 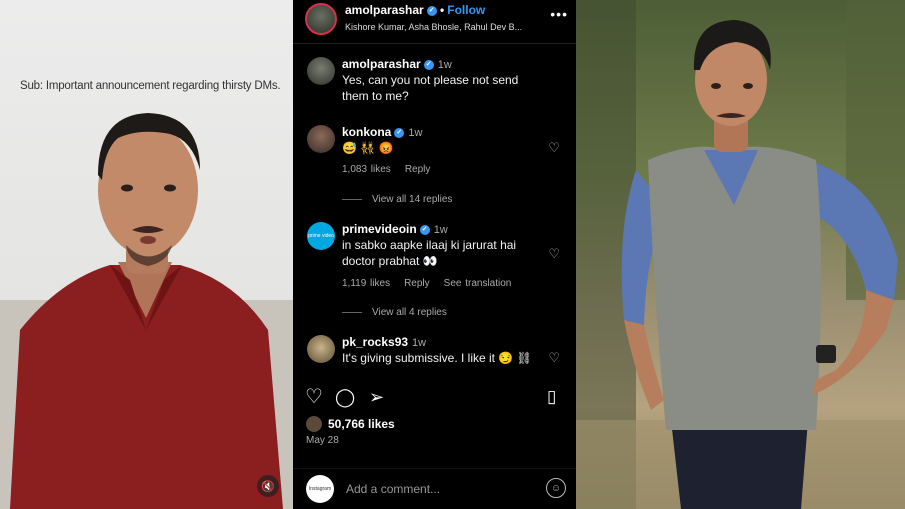 I want to click on comment-header: konkona ✓ 1w, so click(x=382, y=132).